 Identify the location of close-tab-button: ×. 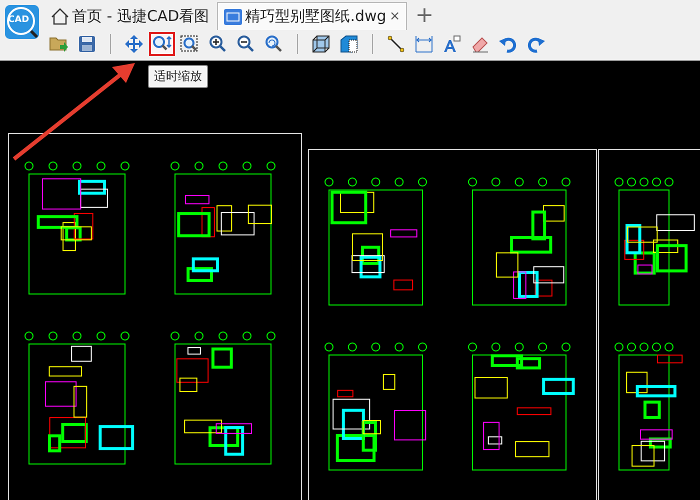
(394, 16).